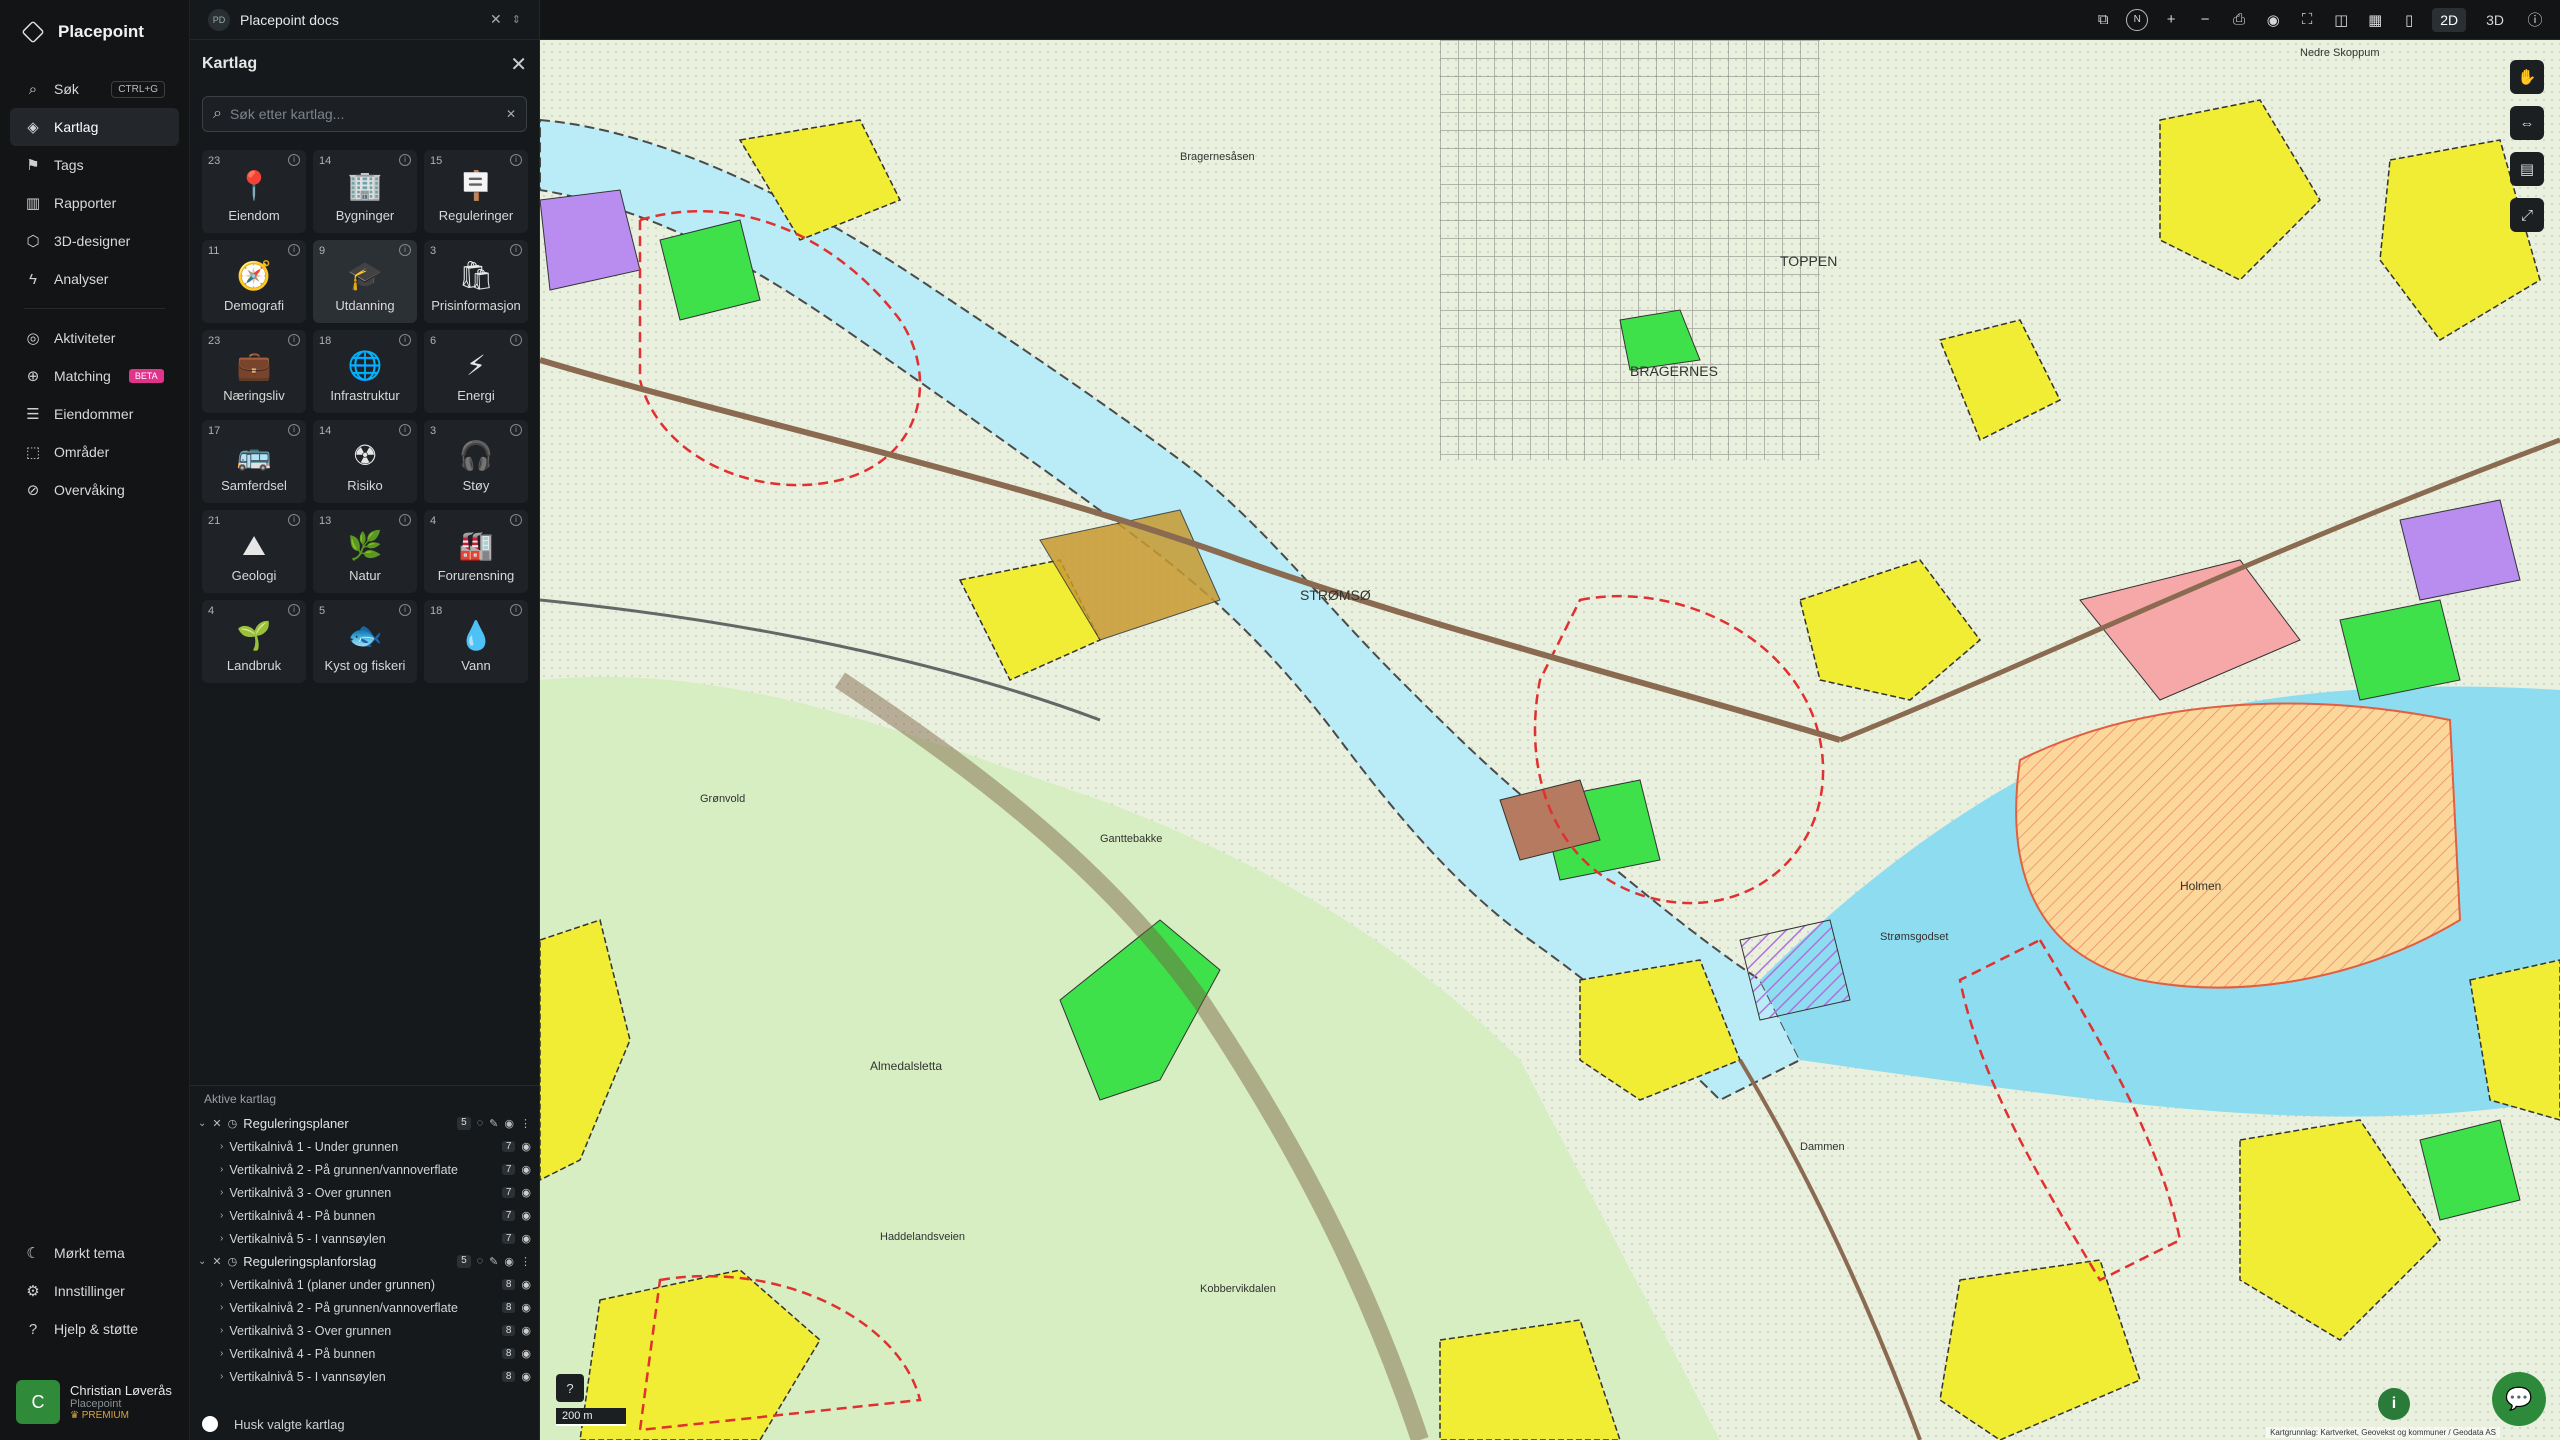 This screenshot has width=2560, height=1440. Describe the element at coordinates (2527, 215) in the screenshot. I see `transform-icon: ⤢` at that location.